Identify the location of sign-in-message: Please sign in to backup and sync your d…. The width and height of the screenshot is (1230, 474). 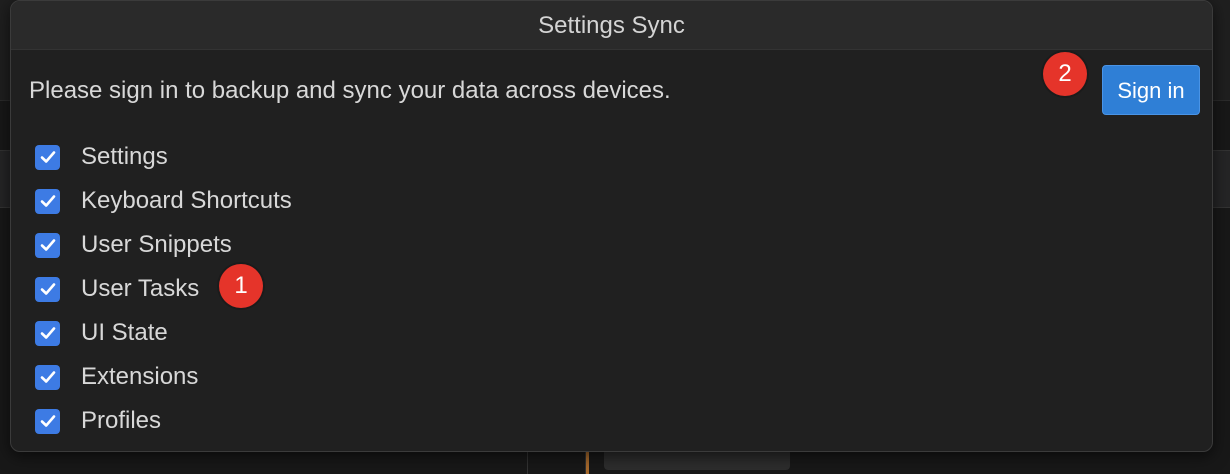
(350, 90).